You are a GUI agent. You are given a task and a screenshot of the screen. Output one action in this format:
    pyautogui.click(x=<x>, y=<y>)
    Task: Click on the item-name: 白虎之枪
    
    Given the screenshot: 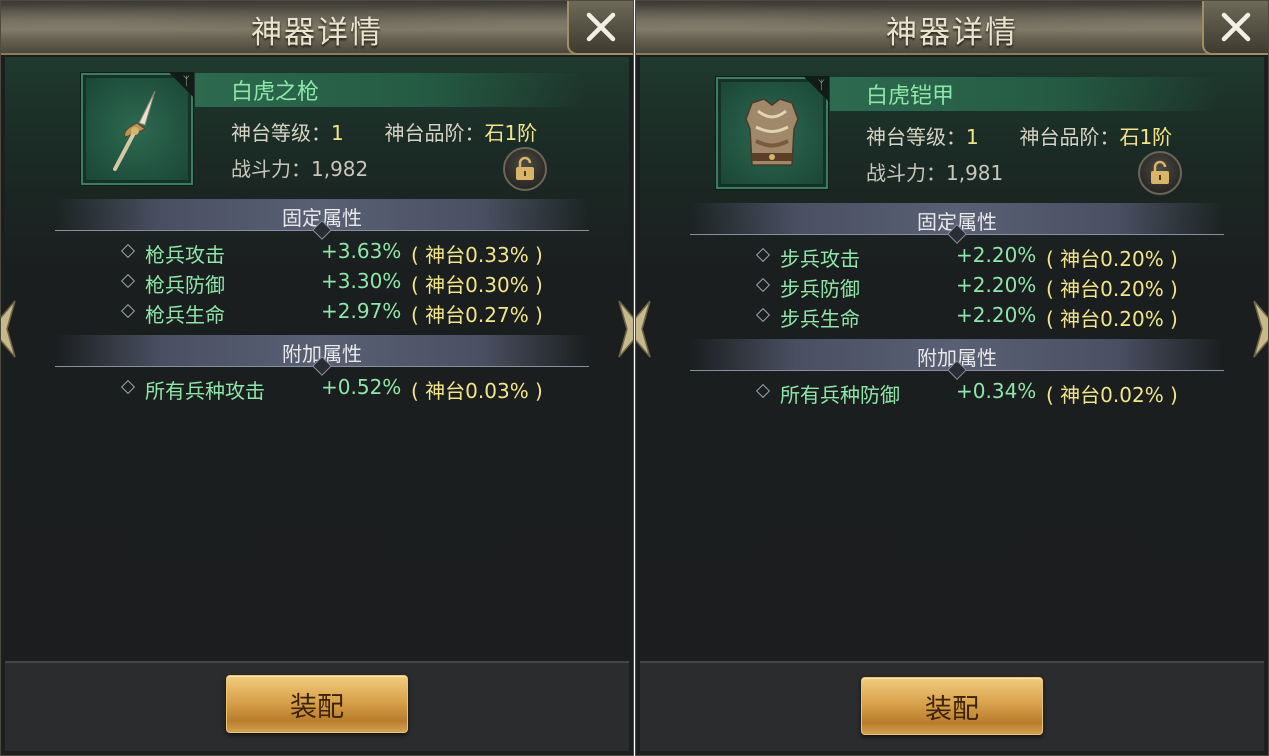 What is the action you would take?
    pyautogui.click(x=275, y=92)
    